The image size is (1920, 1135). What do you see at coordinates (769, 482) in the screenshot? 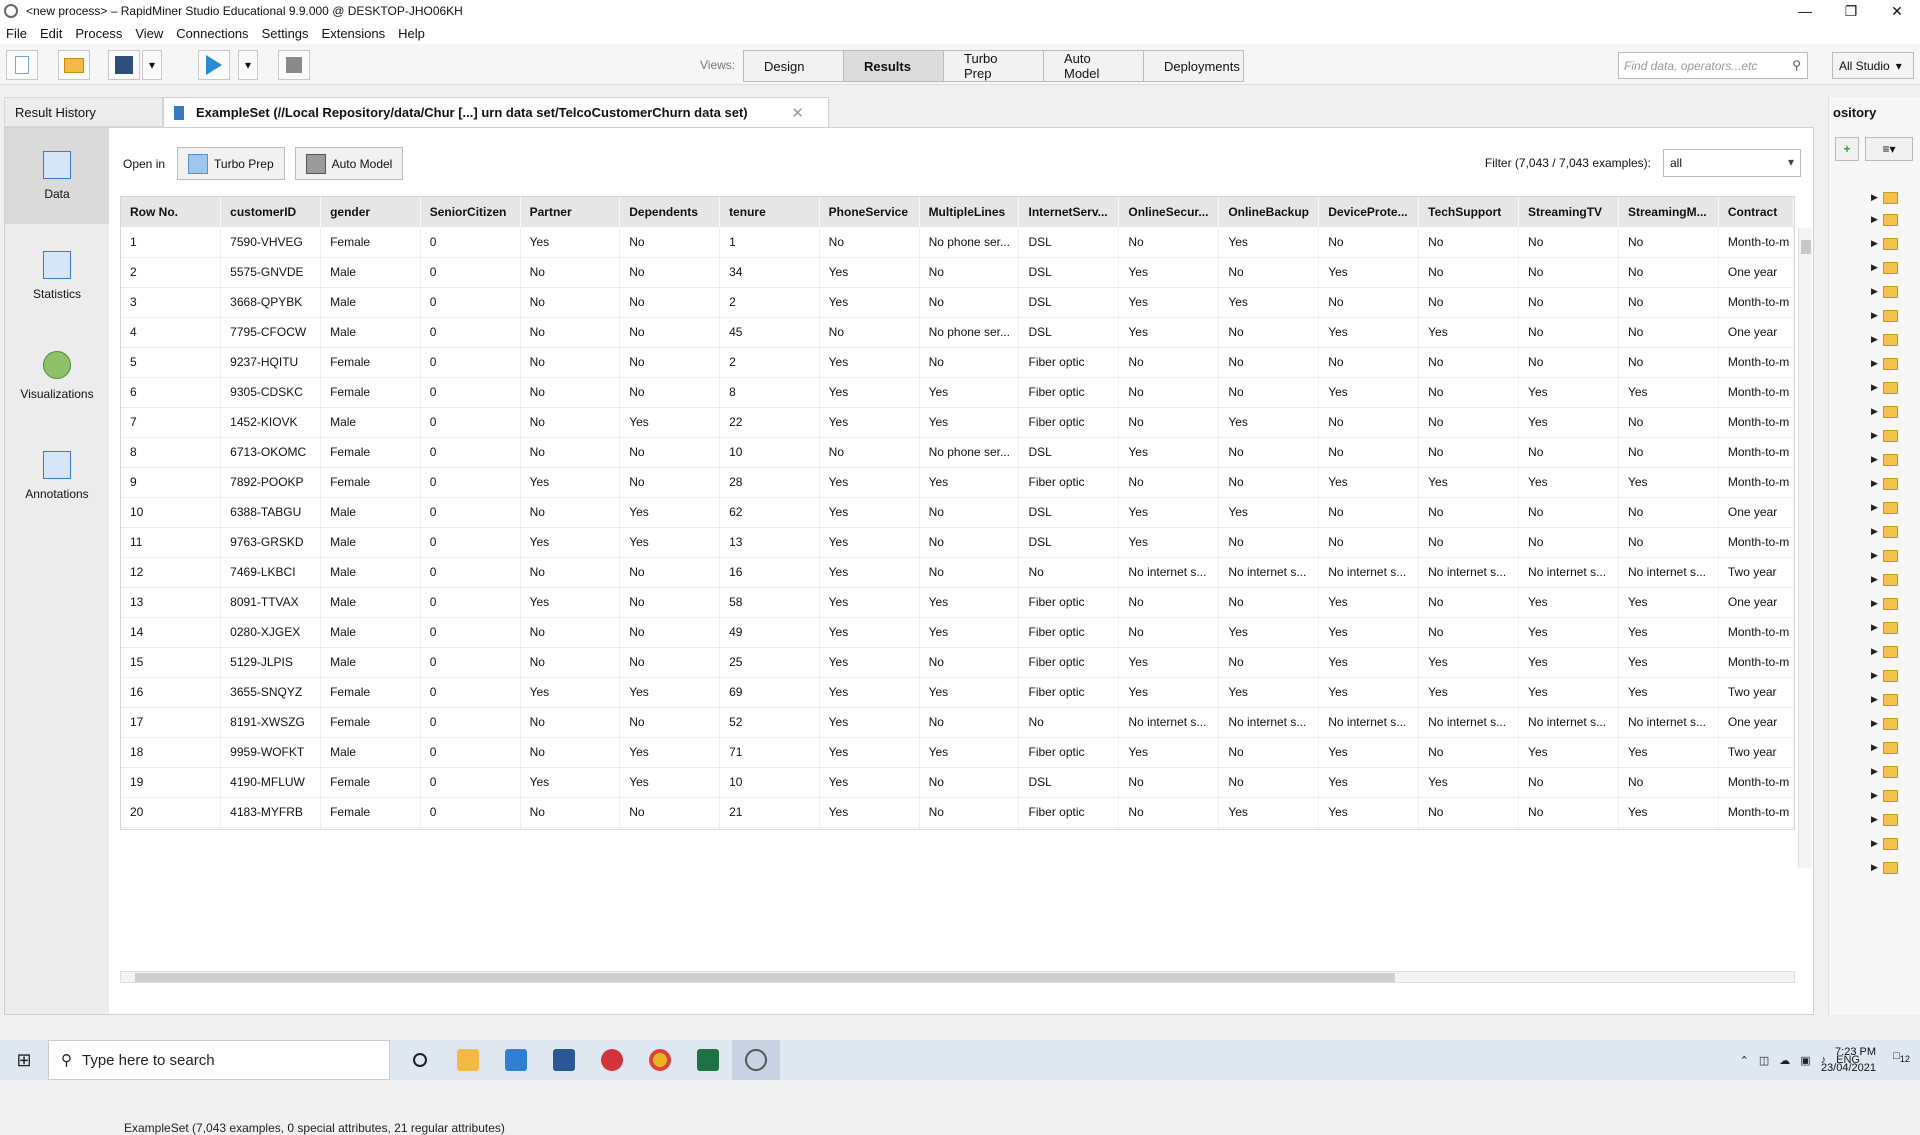
I see `table-cell: 28` at bounding box center [769, 482].